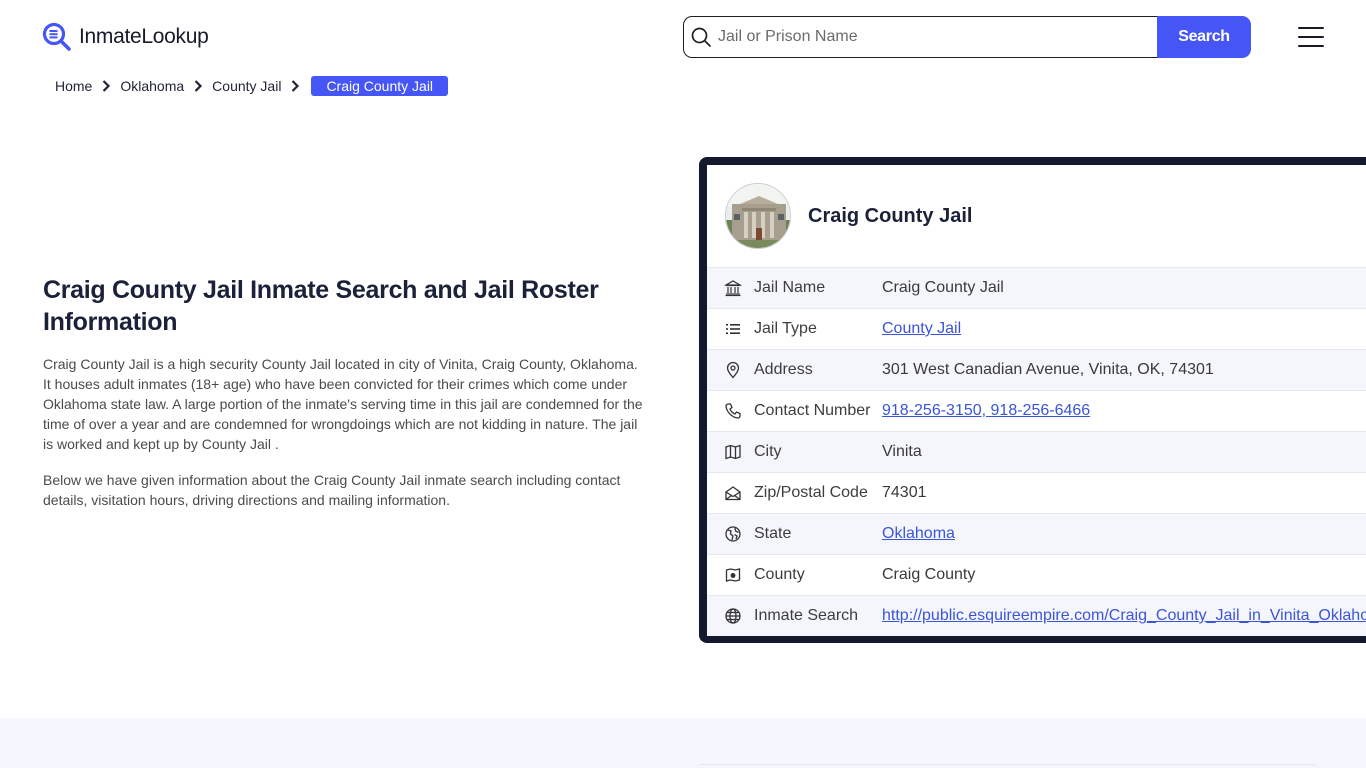  I want to click on globe-region-icon, so click(733, 534).